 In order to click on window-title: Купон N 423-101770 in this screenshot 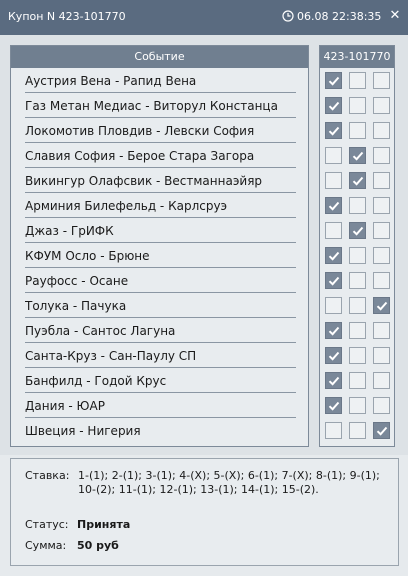, I will do `click(67, 16)`.